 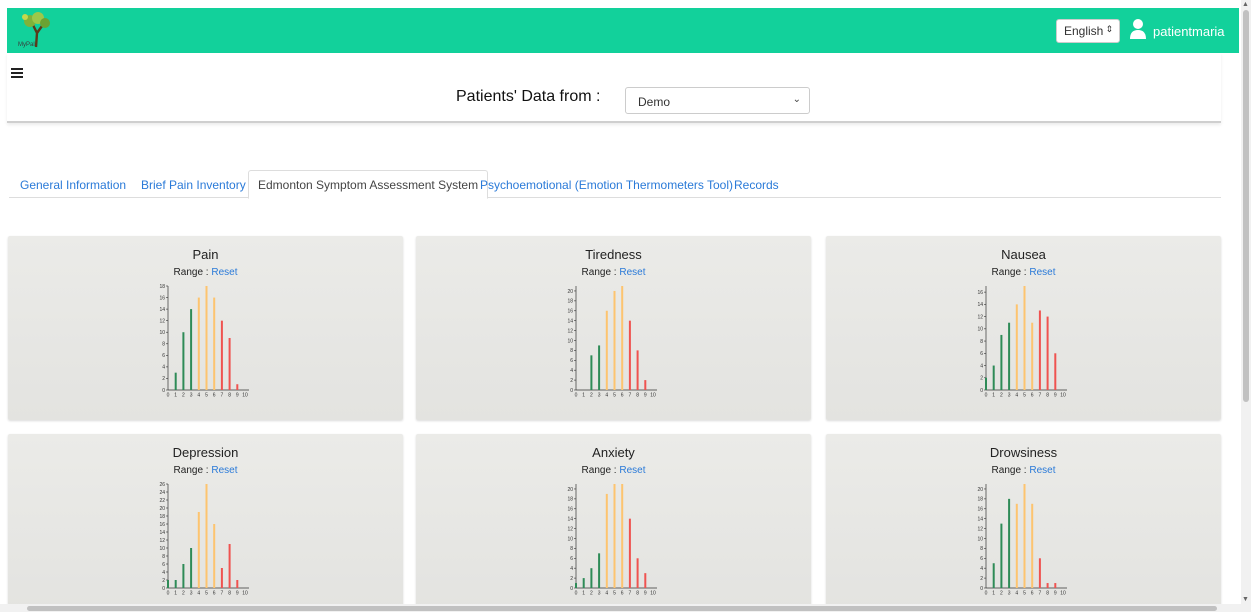 I want to click on y-tick-label: 20, so click(x=570, y=292).